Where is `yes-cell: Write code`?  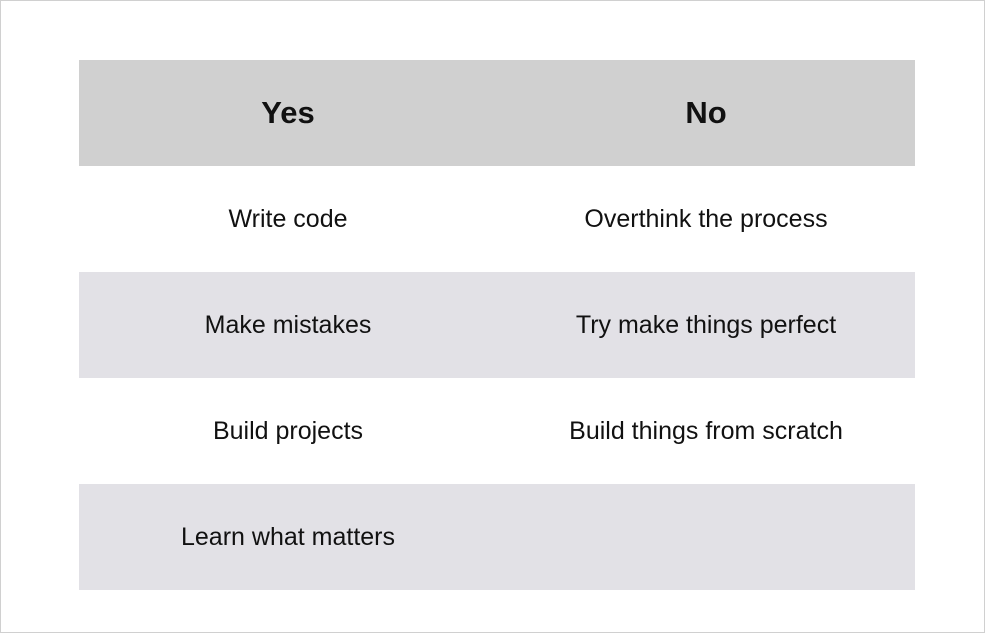 yes-cell: Write code is located at coordinates (288, 219).